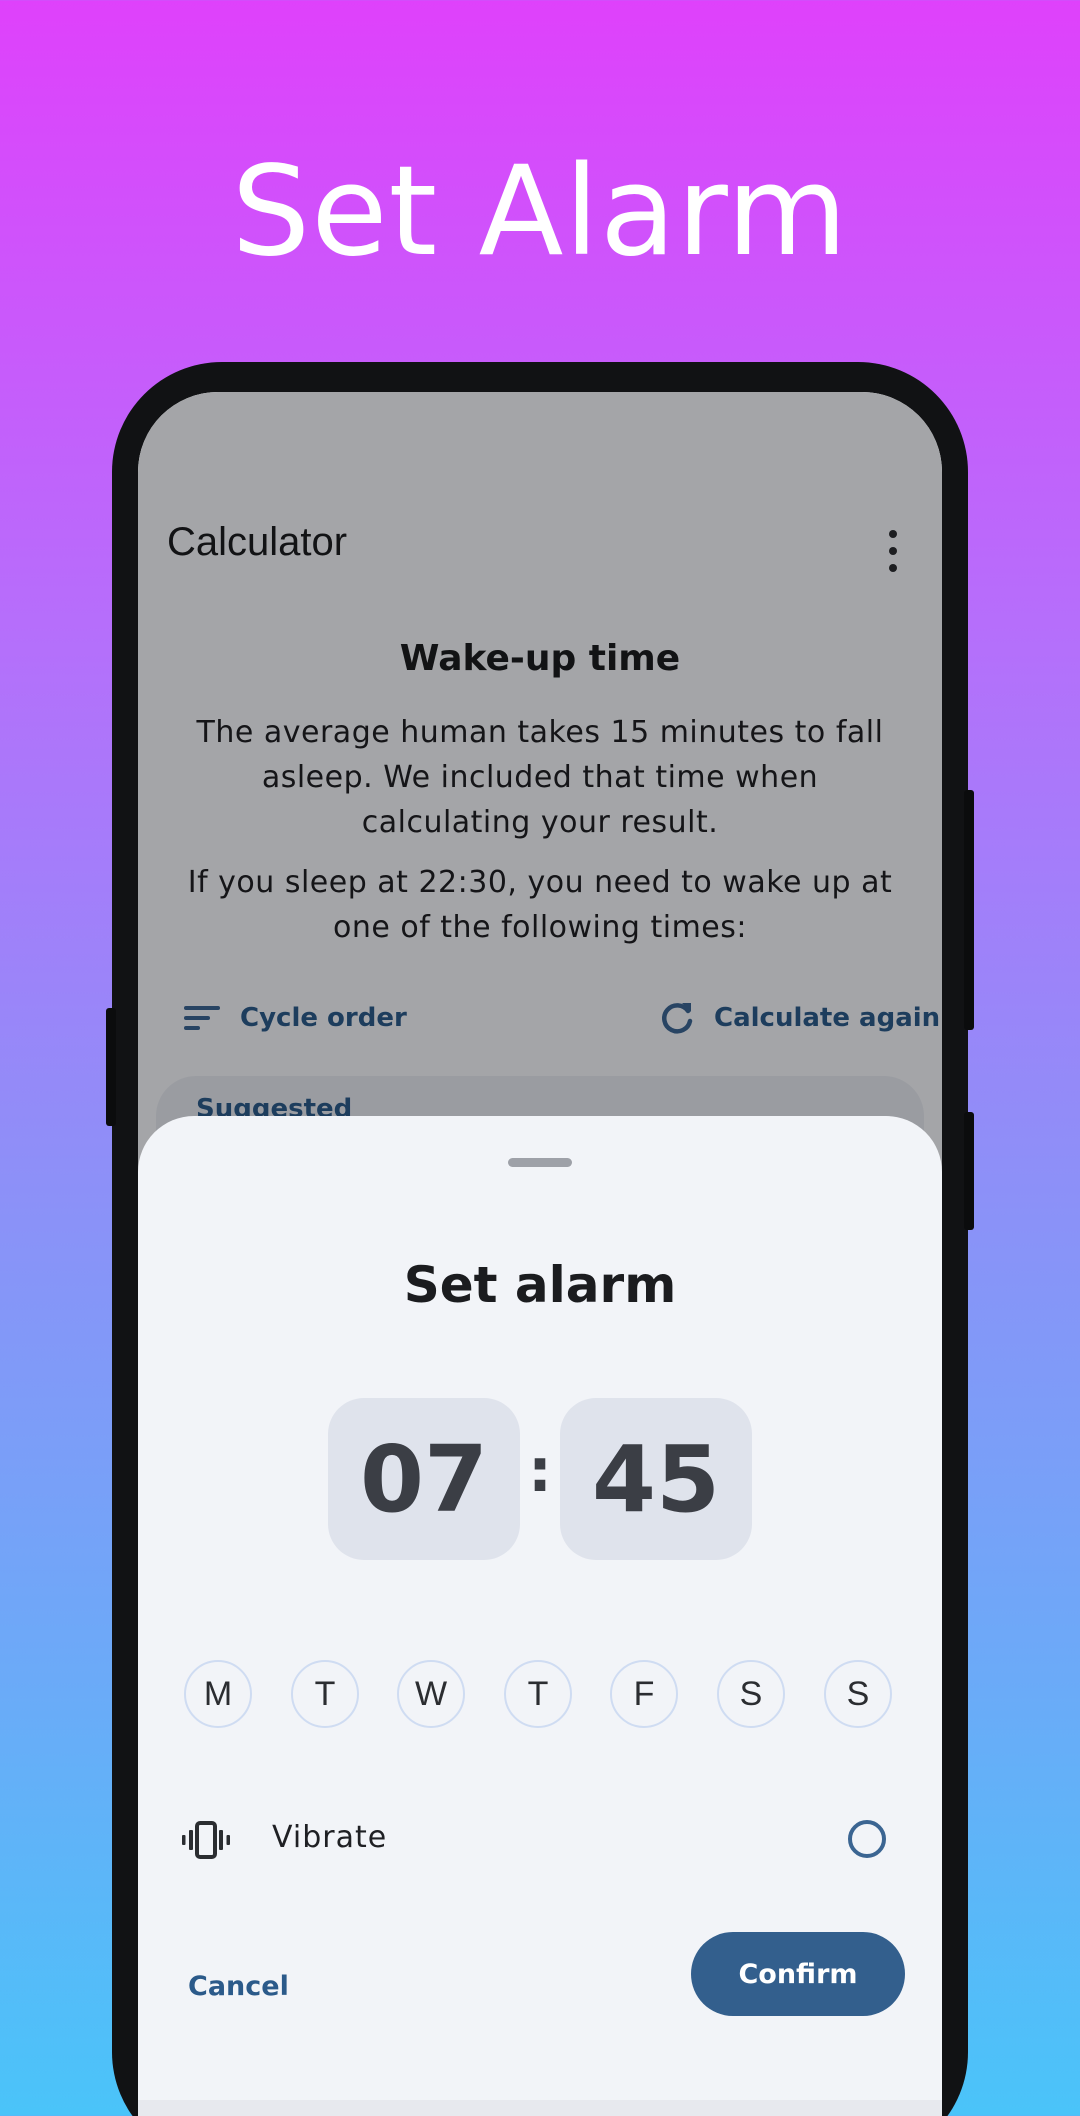 The image size is (1080, 2116). I want to click on vibrate-label: Vibrate, so click(330, 1837).